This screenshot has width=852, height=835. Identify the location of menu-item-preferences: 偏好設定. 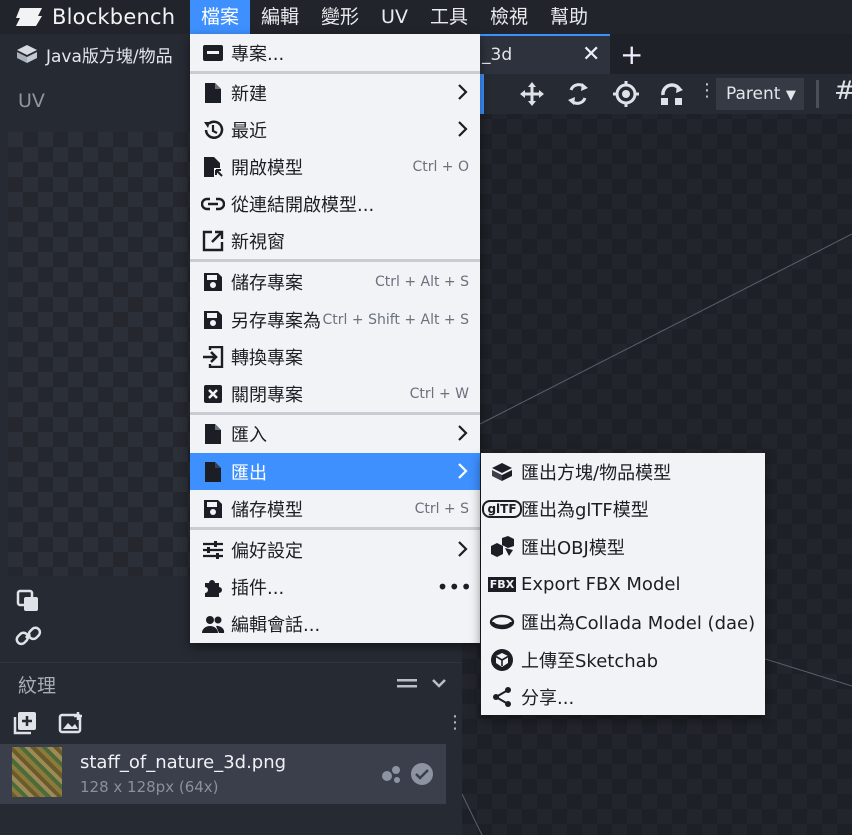
(335, 549).